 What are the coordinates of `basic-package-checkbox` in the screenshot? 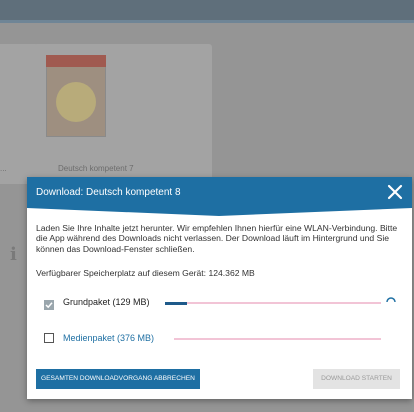 It's located at (49, 303).